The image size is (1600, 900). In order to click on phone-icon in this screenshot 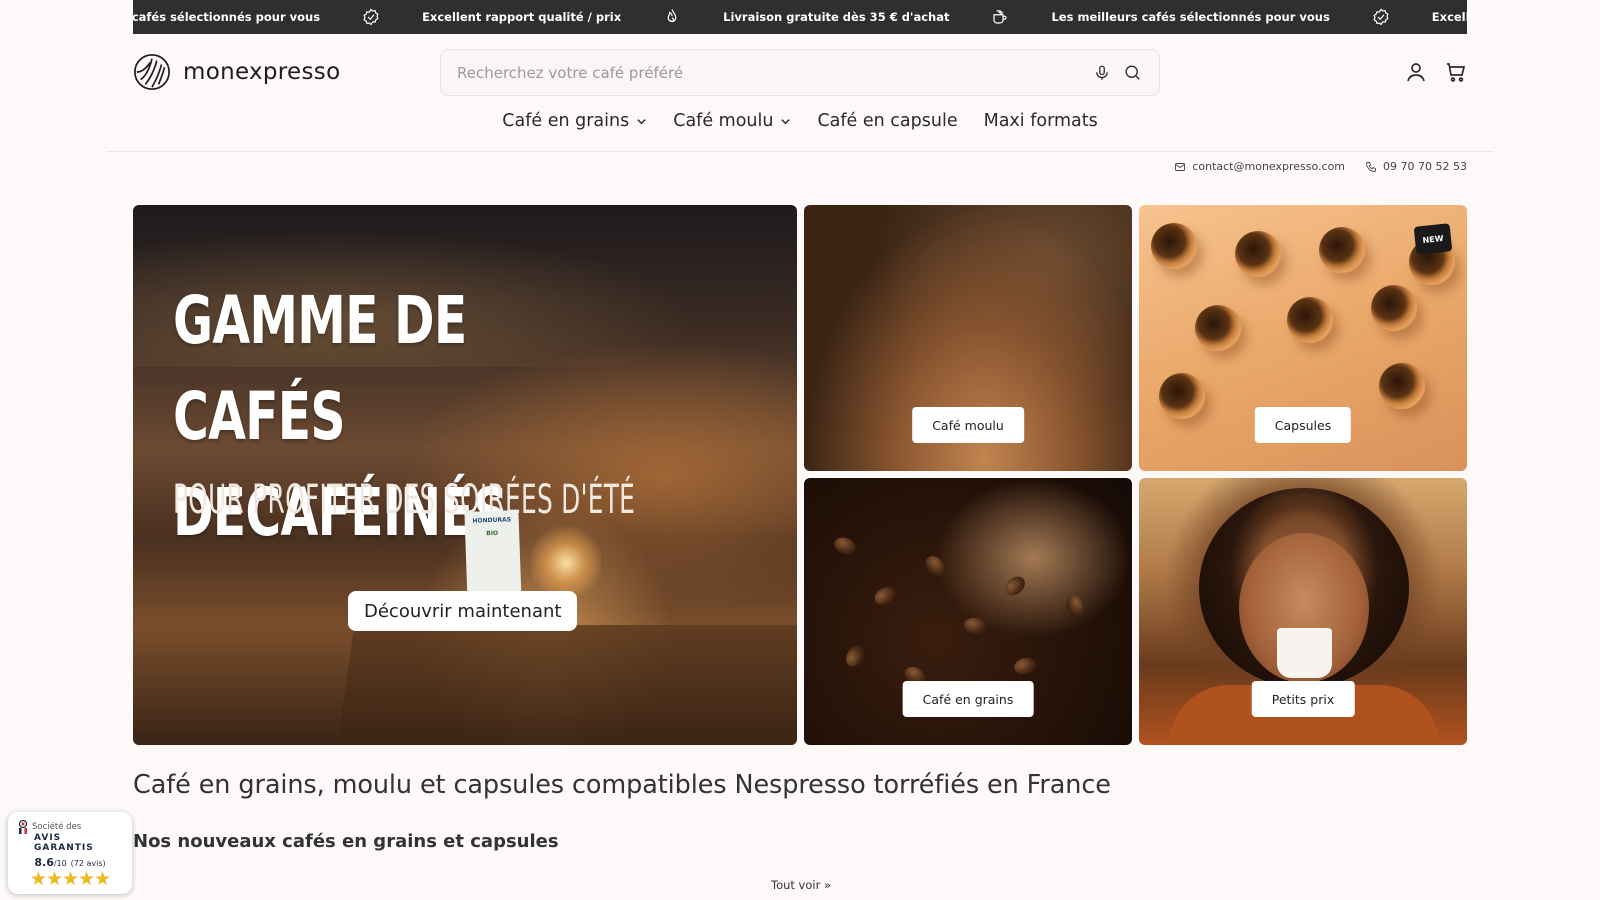, I will do `click(1371, 166)`.